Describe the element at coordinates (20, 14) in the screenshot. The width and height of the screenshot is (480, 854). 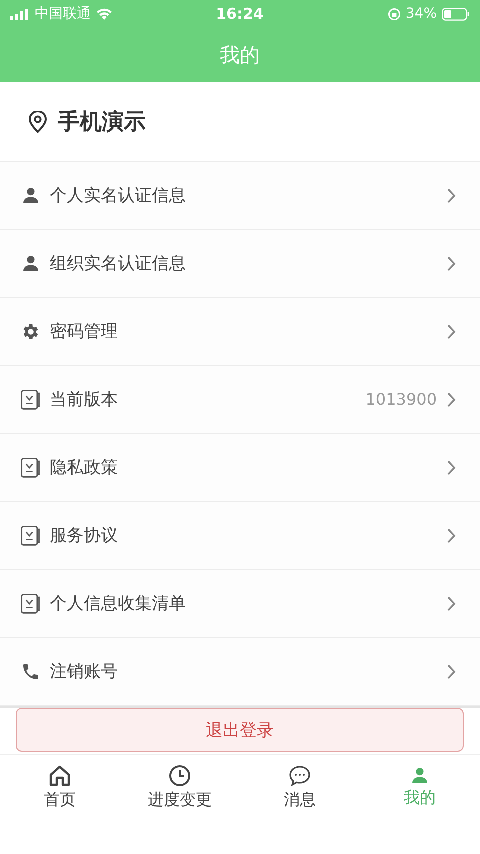
I see `signal-icon` at that location.